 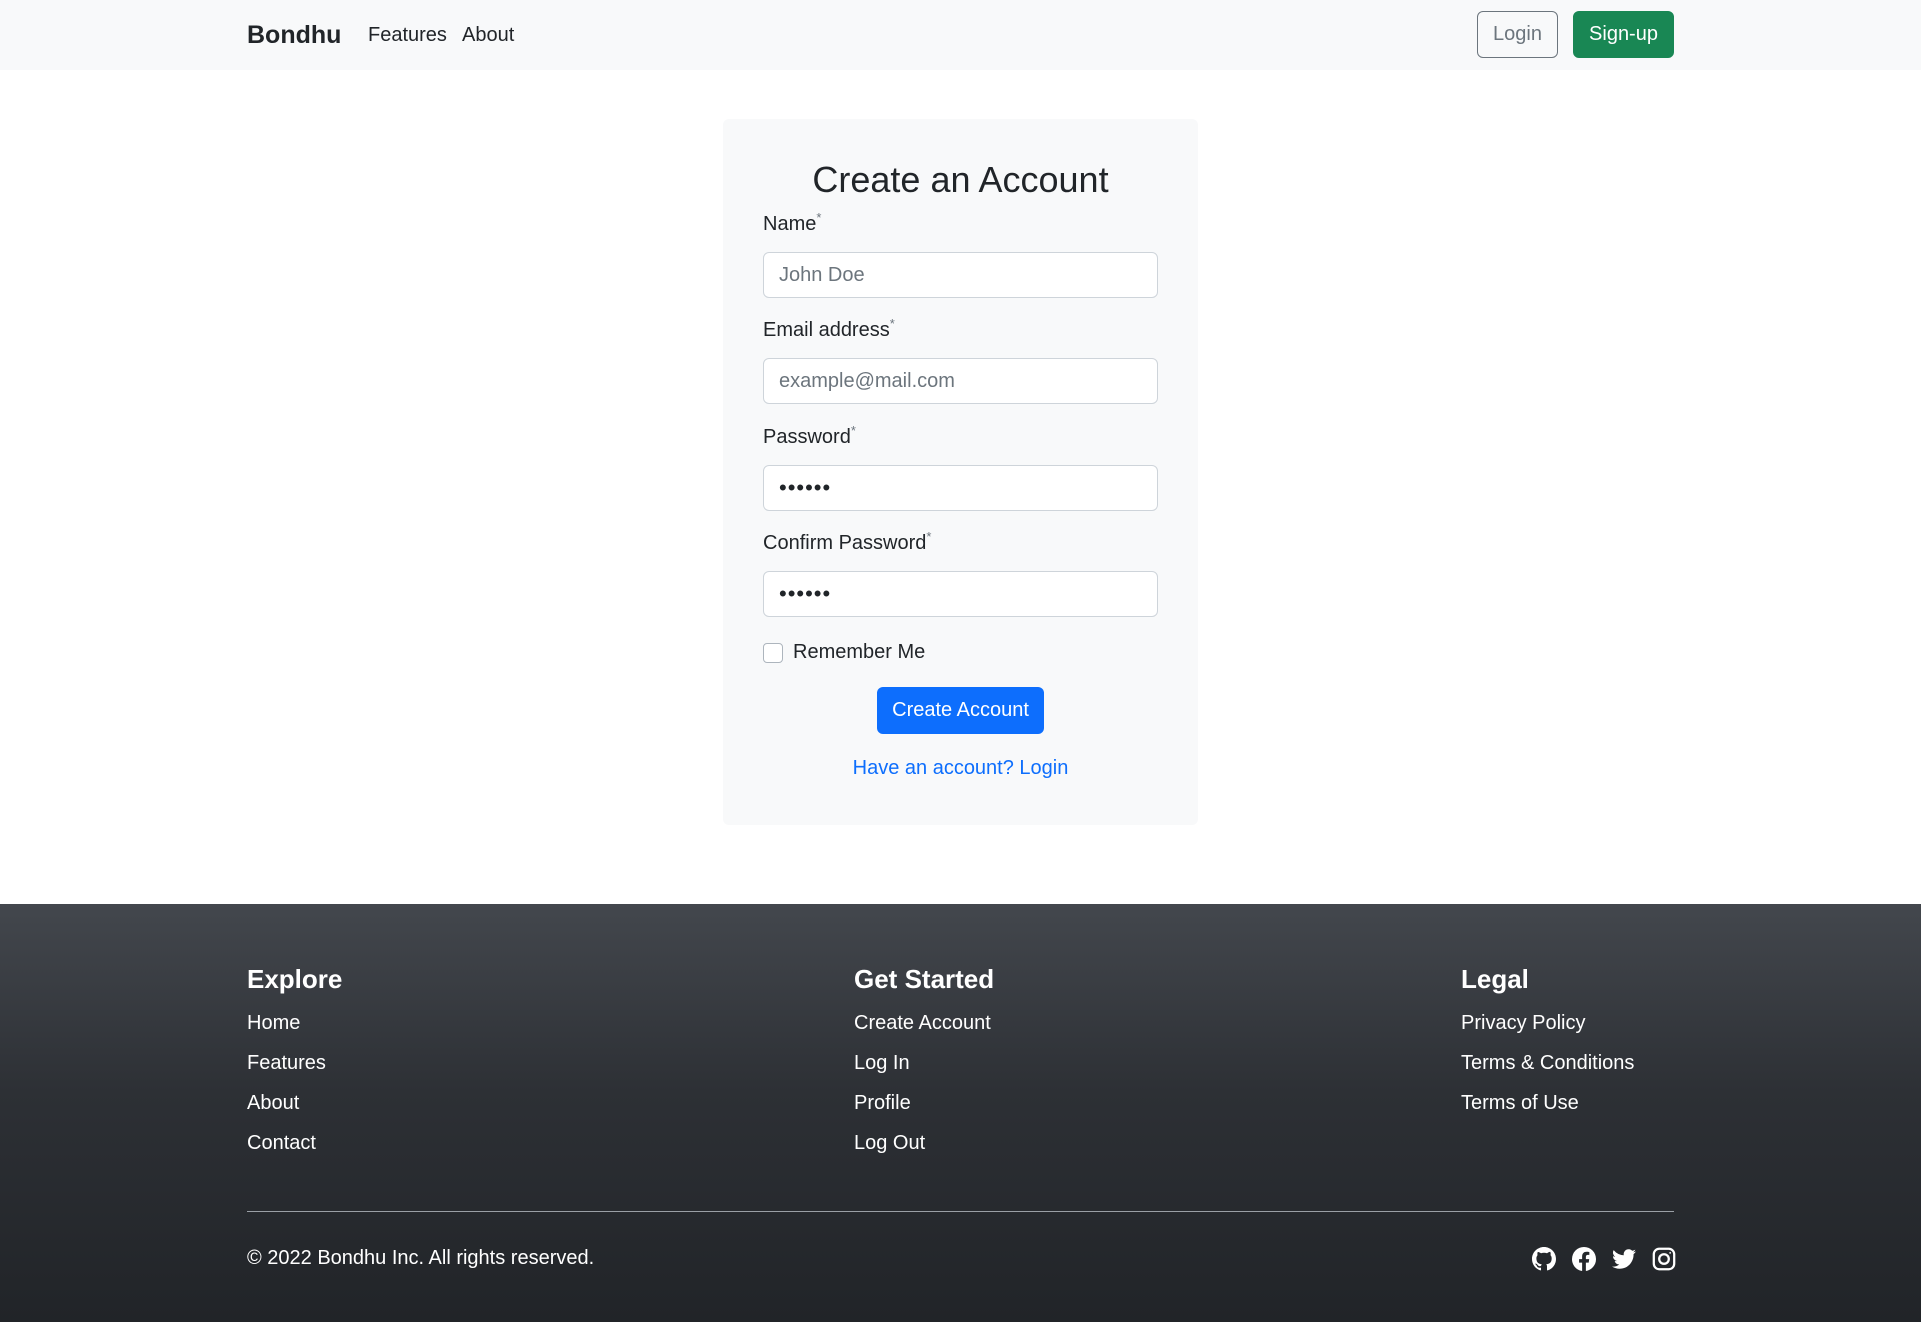 I want to click on instagram-icon, so click(x=1664, y=1259).